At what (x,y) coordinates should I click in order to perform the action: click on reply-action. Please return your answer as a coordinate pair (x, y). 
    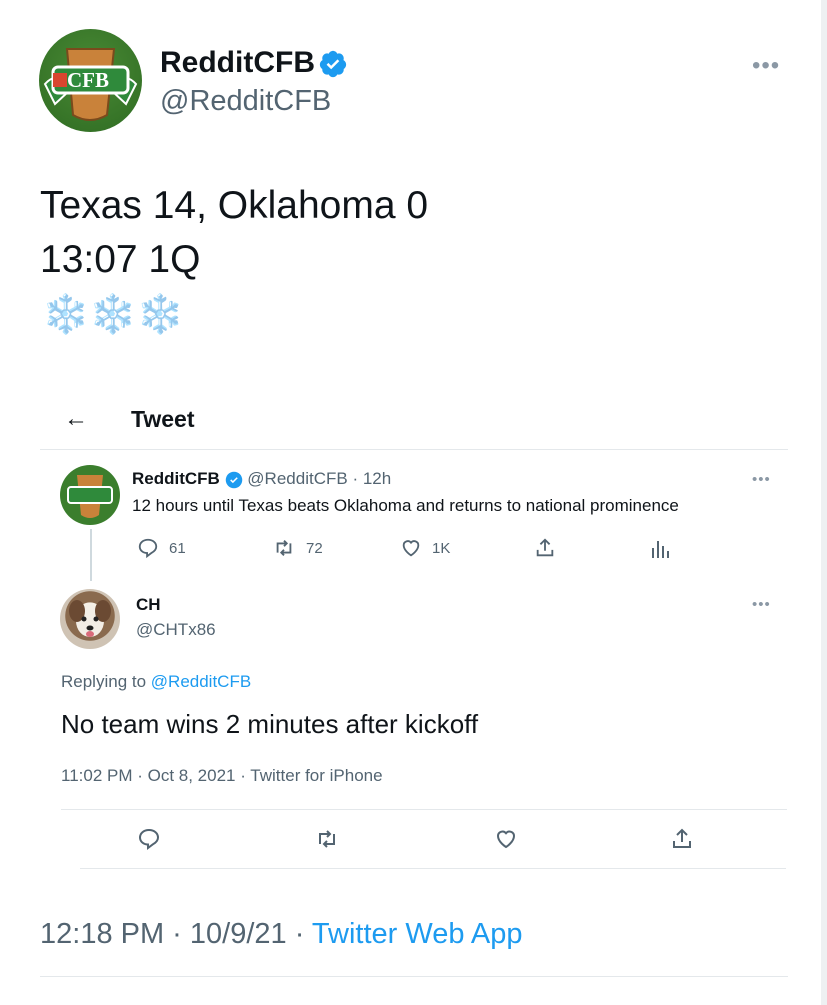
    Looking at the image, I should click on (149, 841).